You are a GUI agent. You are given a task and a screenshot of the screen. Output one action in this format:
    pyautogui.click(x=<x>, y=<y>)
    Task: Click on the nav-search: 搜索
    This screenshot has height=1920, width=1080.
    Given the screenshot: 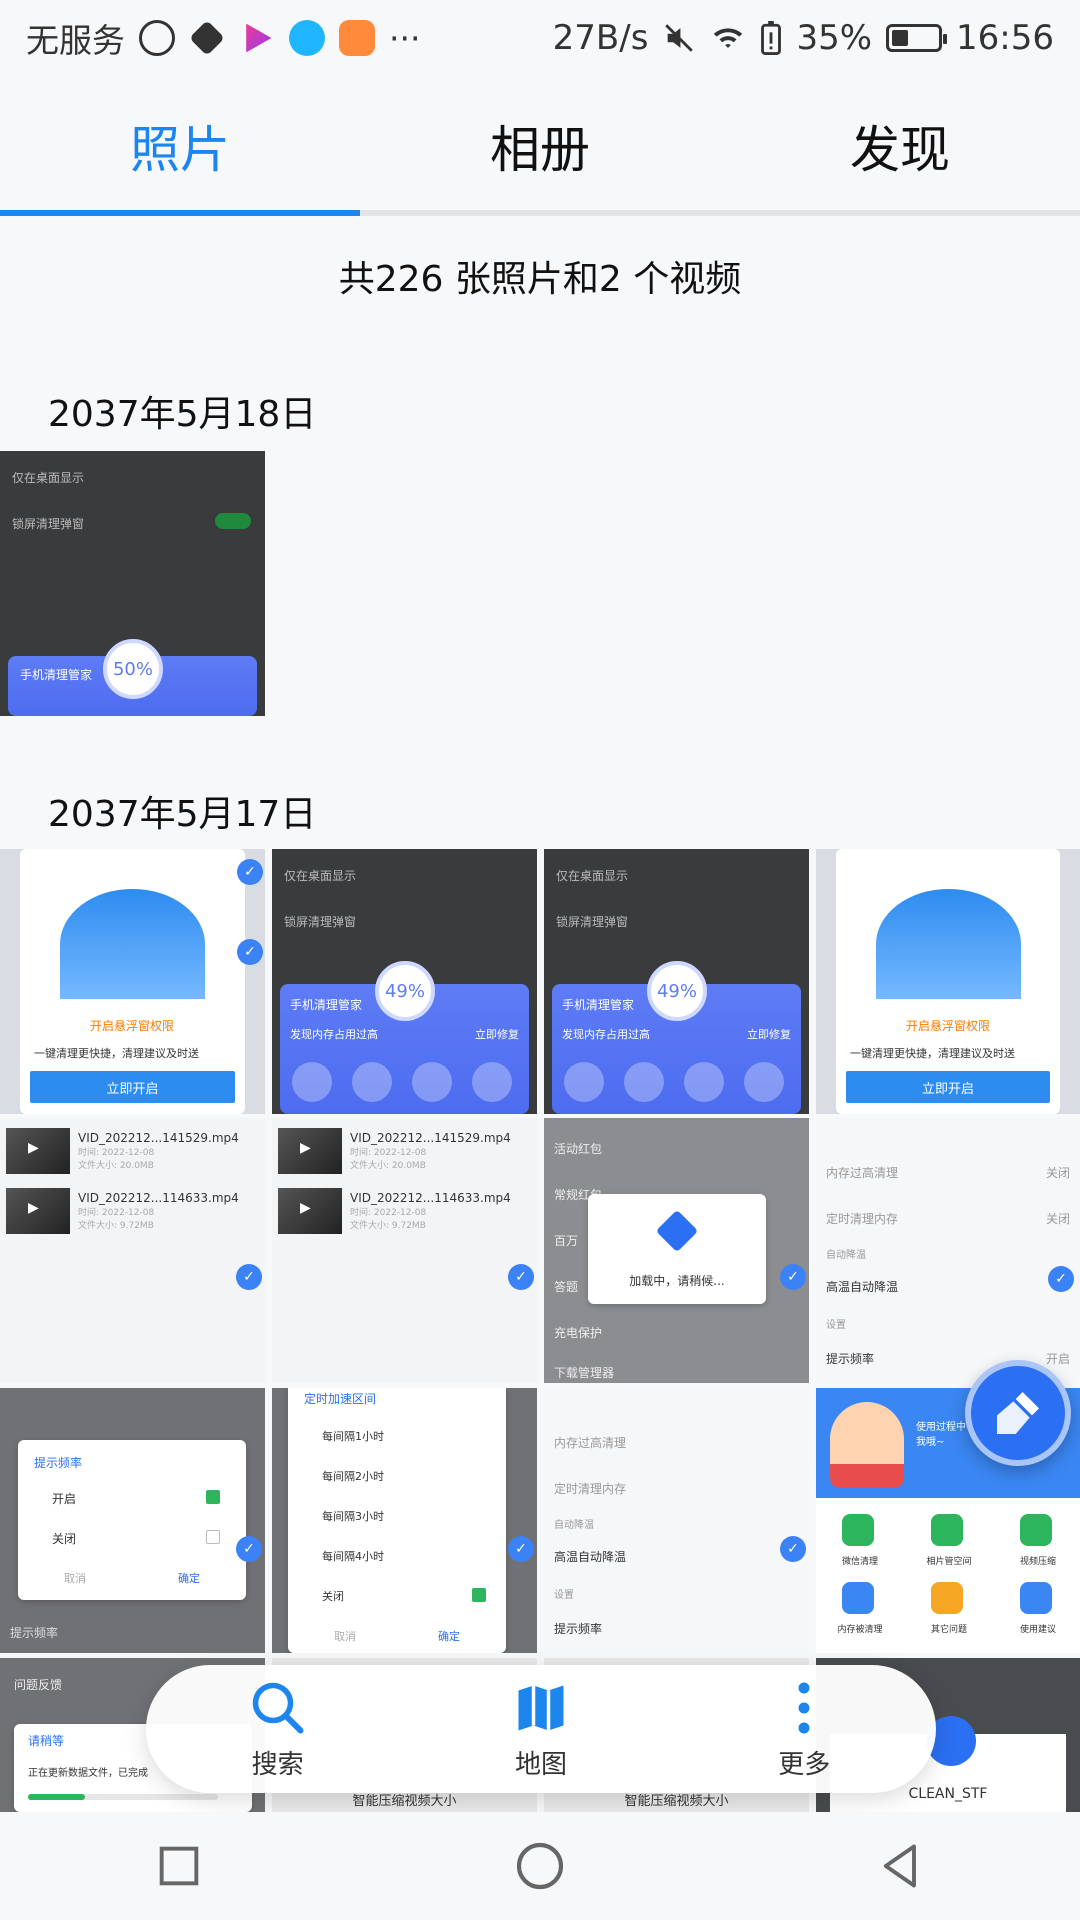 What is the action you would take?
    pyautogui.click(x=278, y=1729)
    